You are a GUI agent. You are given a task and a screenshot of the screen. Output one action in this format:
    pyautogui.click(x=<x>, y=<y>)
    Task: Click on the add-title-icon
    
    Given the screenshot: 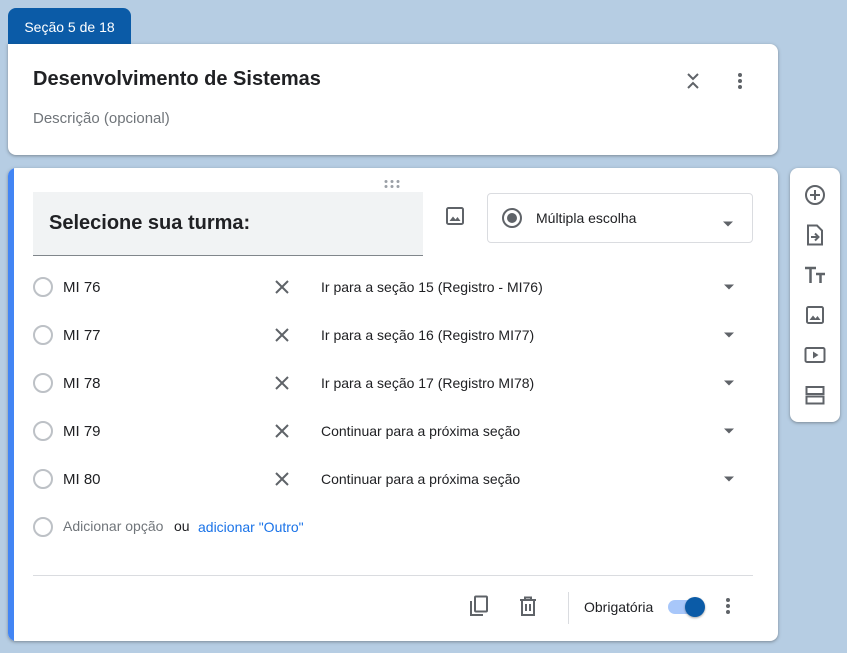 What is the action you would take?
    pyautogui.click(x=815, y=275)
    